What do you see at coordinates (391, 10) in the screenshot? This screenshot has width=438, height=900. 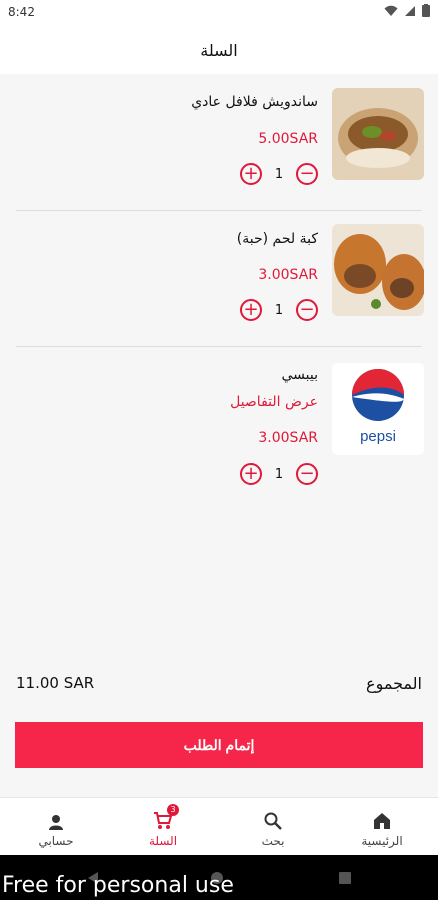 I see `wifi-icon` at bounding box center [391, 10].